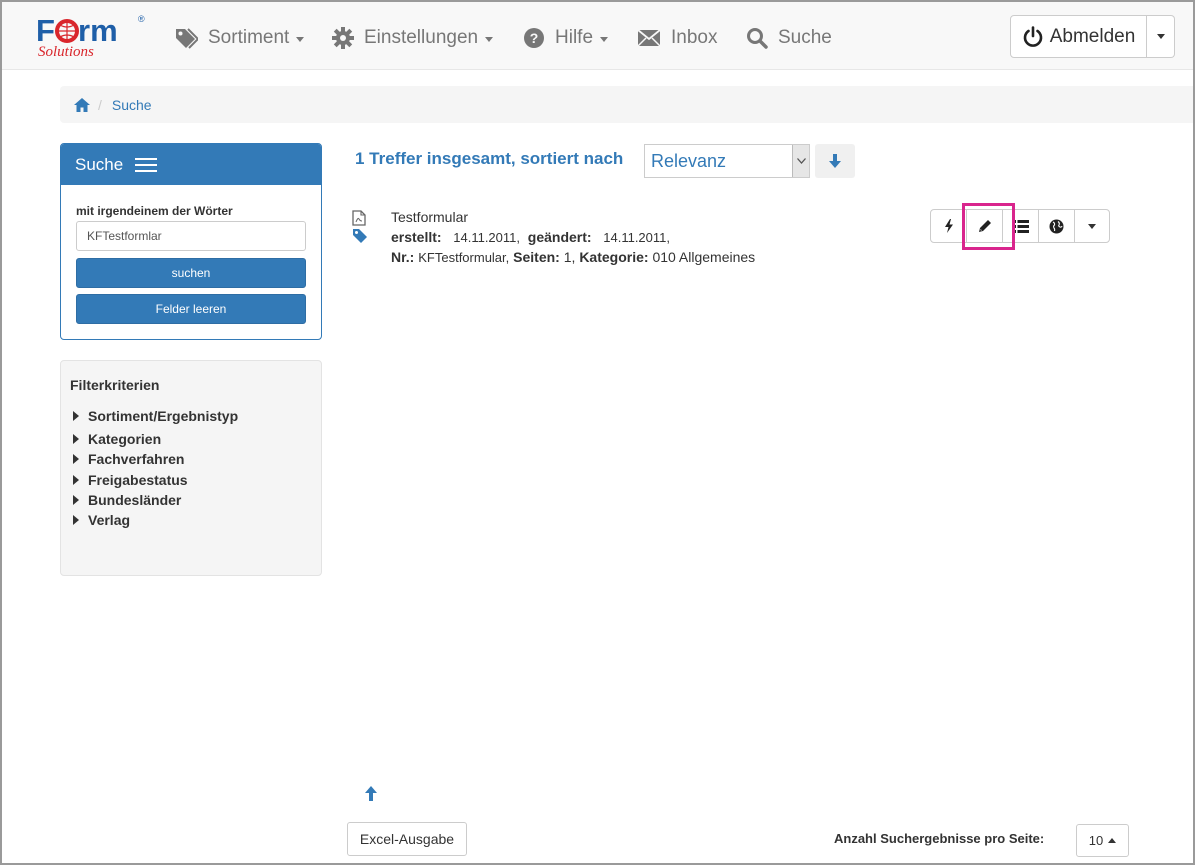 This screenshot has height=865, width=1195. Describe the element at coordinates (536, 257) in the screenshot. I see `pages-label: Seiten:` at that location.